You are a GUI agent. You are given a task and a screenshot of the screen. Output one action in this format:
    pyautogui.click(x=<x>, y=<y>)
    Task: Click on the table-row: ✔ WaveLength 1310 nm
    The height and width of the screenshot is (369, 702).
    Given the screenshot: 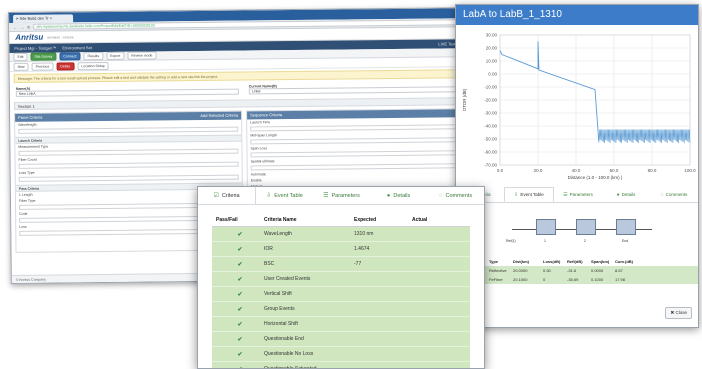 What is the action you would take?
    pyautogui.click(x=341, y=234)
    